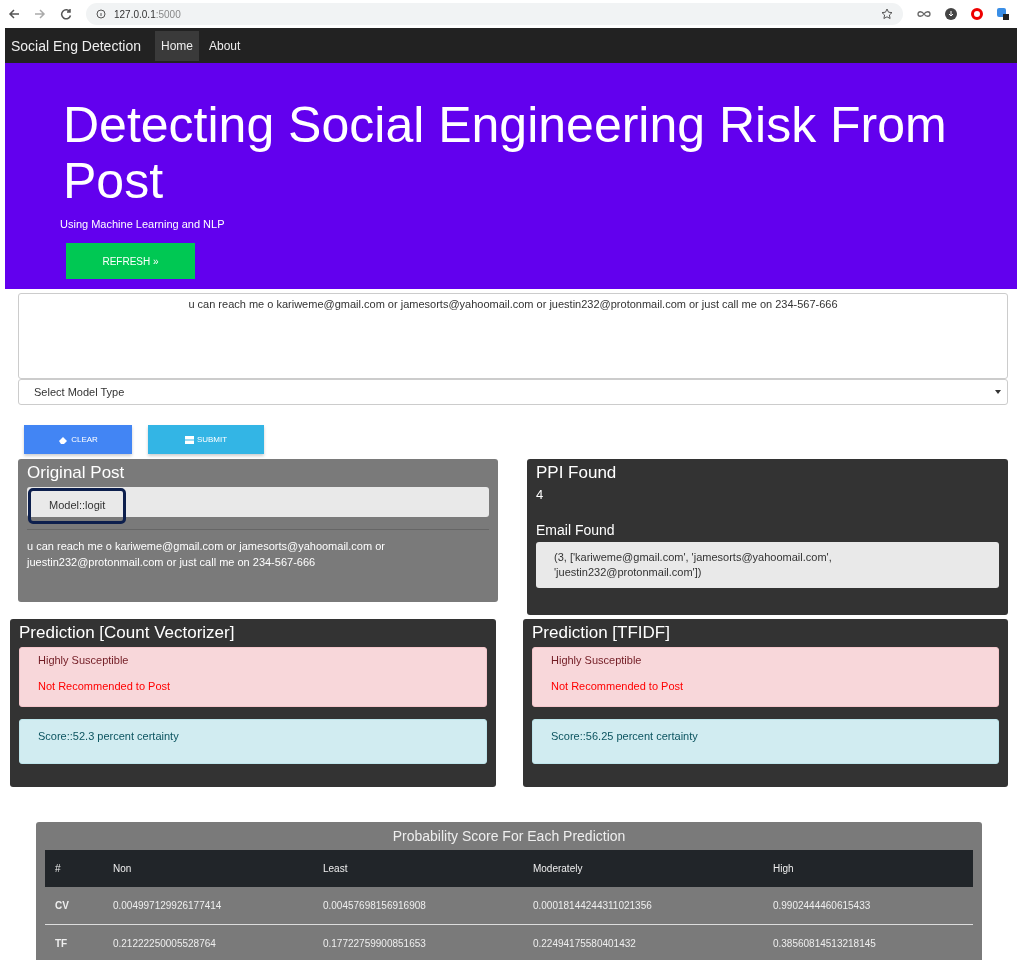 This screenshot has height=960, width=1017. What do you see at coordinates (101, 14) in the screenshot?
I see `info-icon` at bounding box center [101, 14].